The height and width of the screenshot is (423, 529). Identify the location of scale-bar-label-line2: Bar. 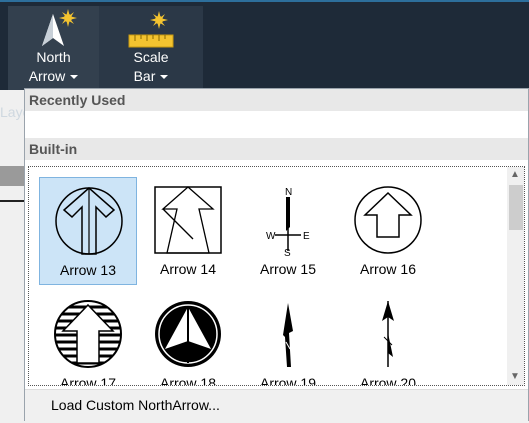
(144, 76).